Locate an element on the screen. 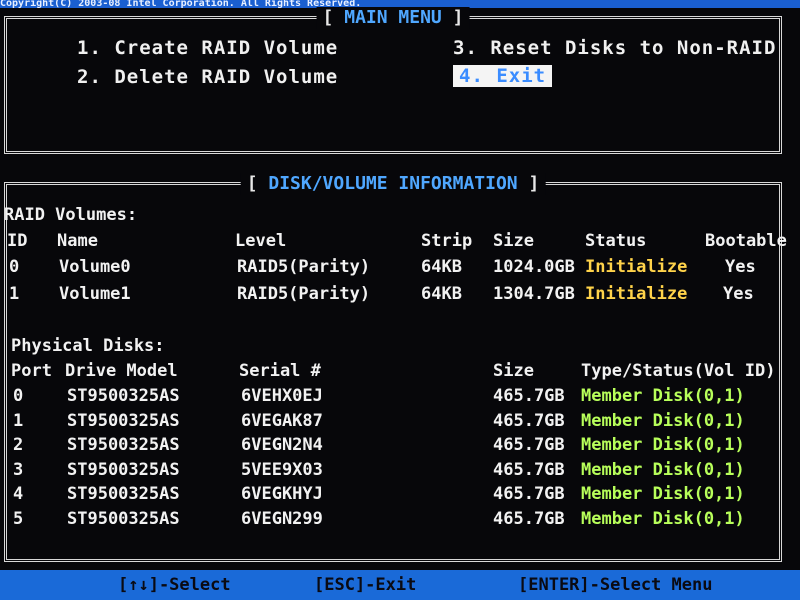 The height and width of the screenshot is (600, 800). disk-port: 4 is located at coordinates (18, 494).